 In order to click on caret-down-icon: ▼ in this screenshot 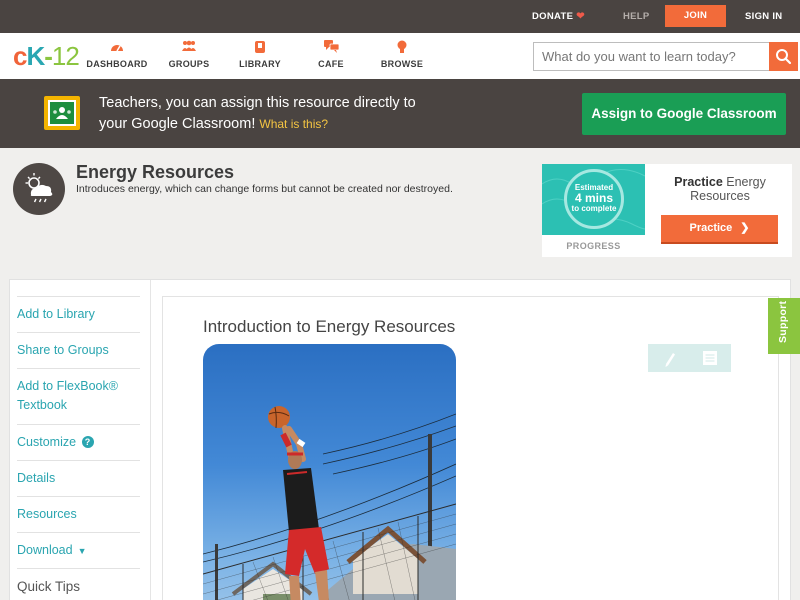, I will do `click(82, 551)`.